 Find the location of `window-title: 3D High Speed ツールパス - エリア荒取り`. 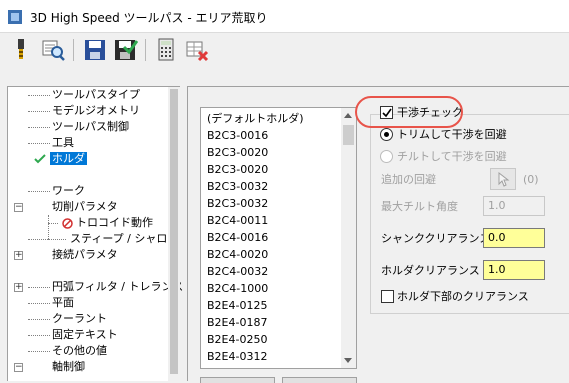

window-title: 3D High Speed ツールパス - エリア荒取り is located at coordinates (149, 18).